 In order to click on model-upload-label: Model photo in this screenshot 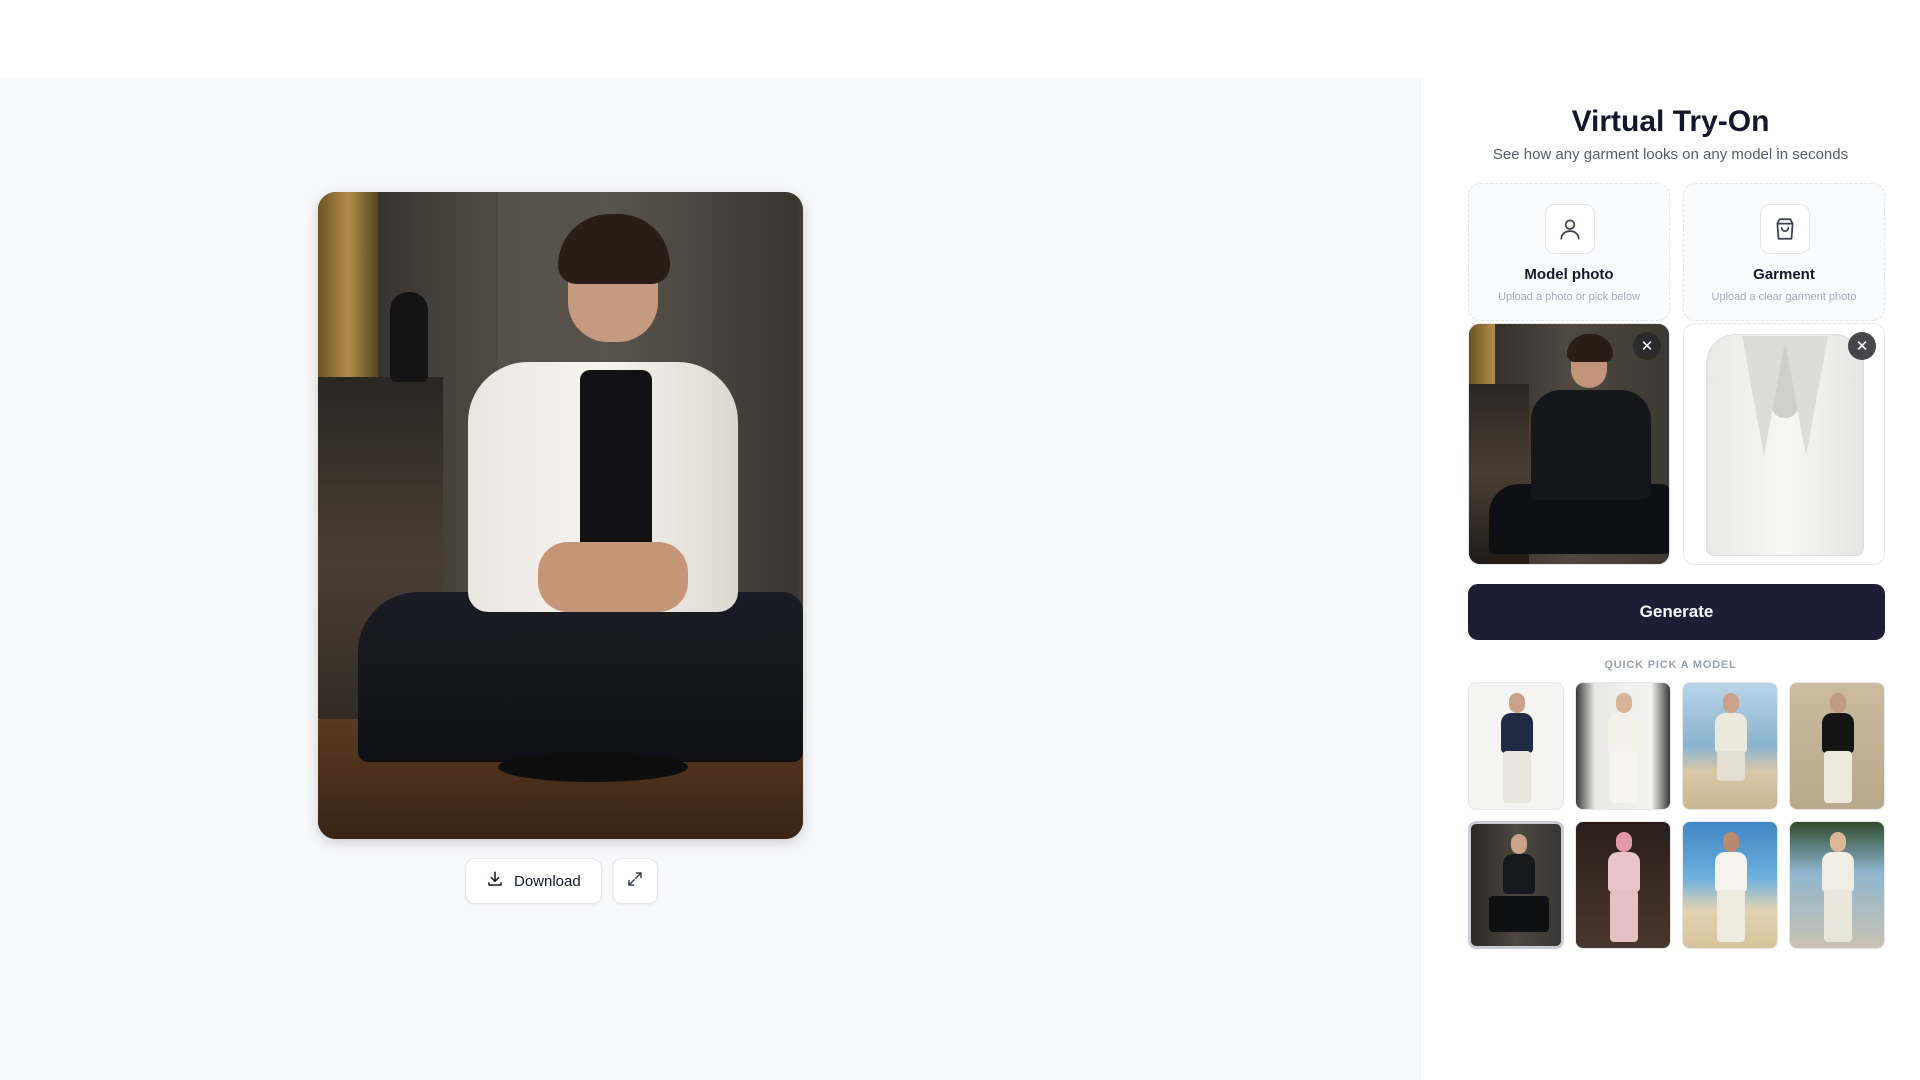, I will do `click(1569, 274)`.